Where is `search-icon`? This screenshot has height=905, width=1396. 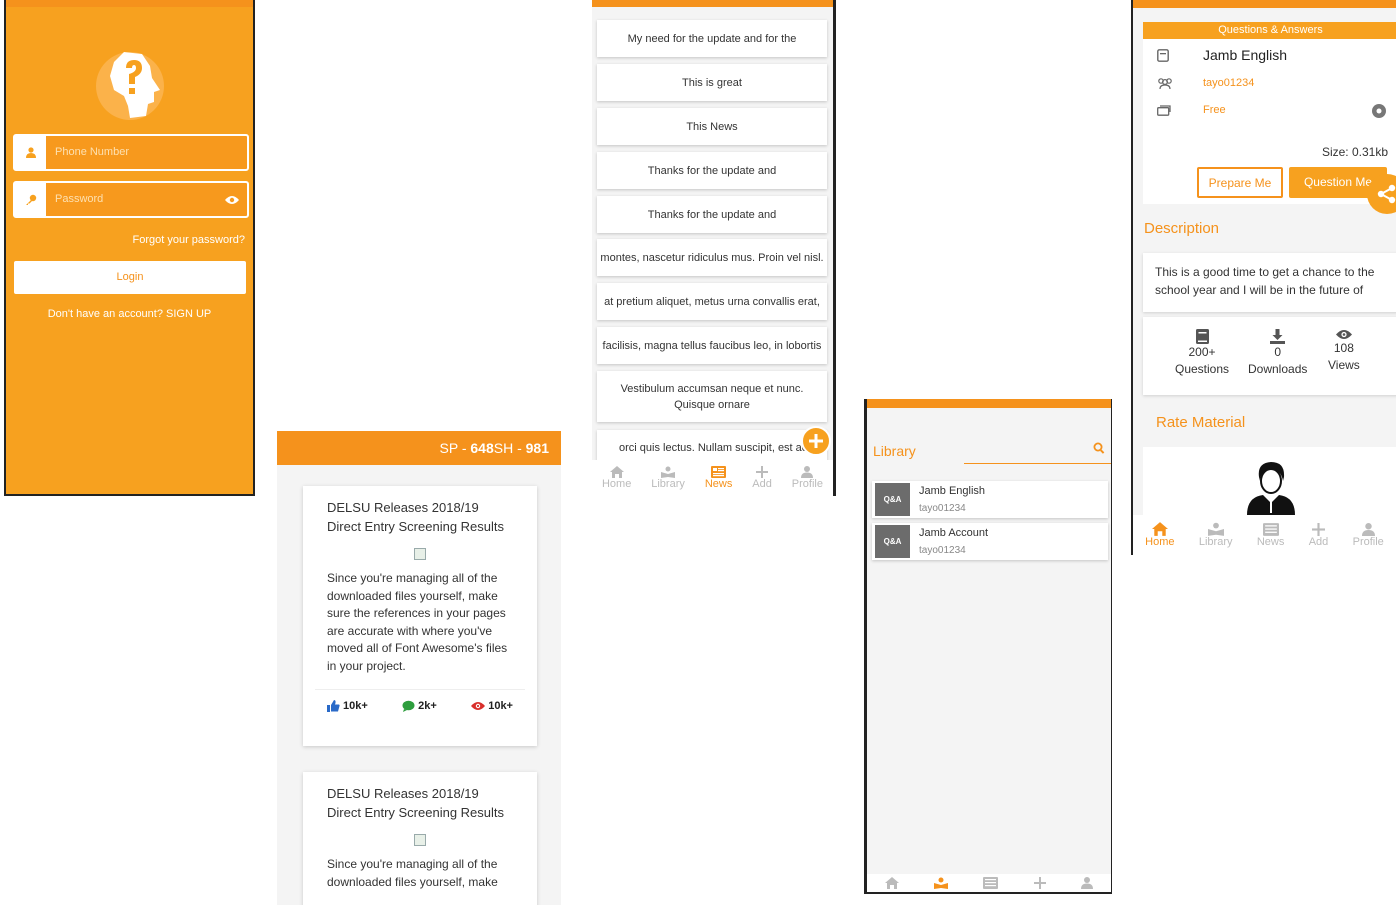 search-icon is located at coordinates (1099, 448).